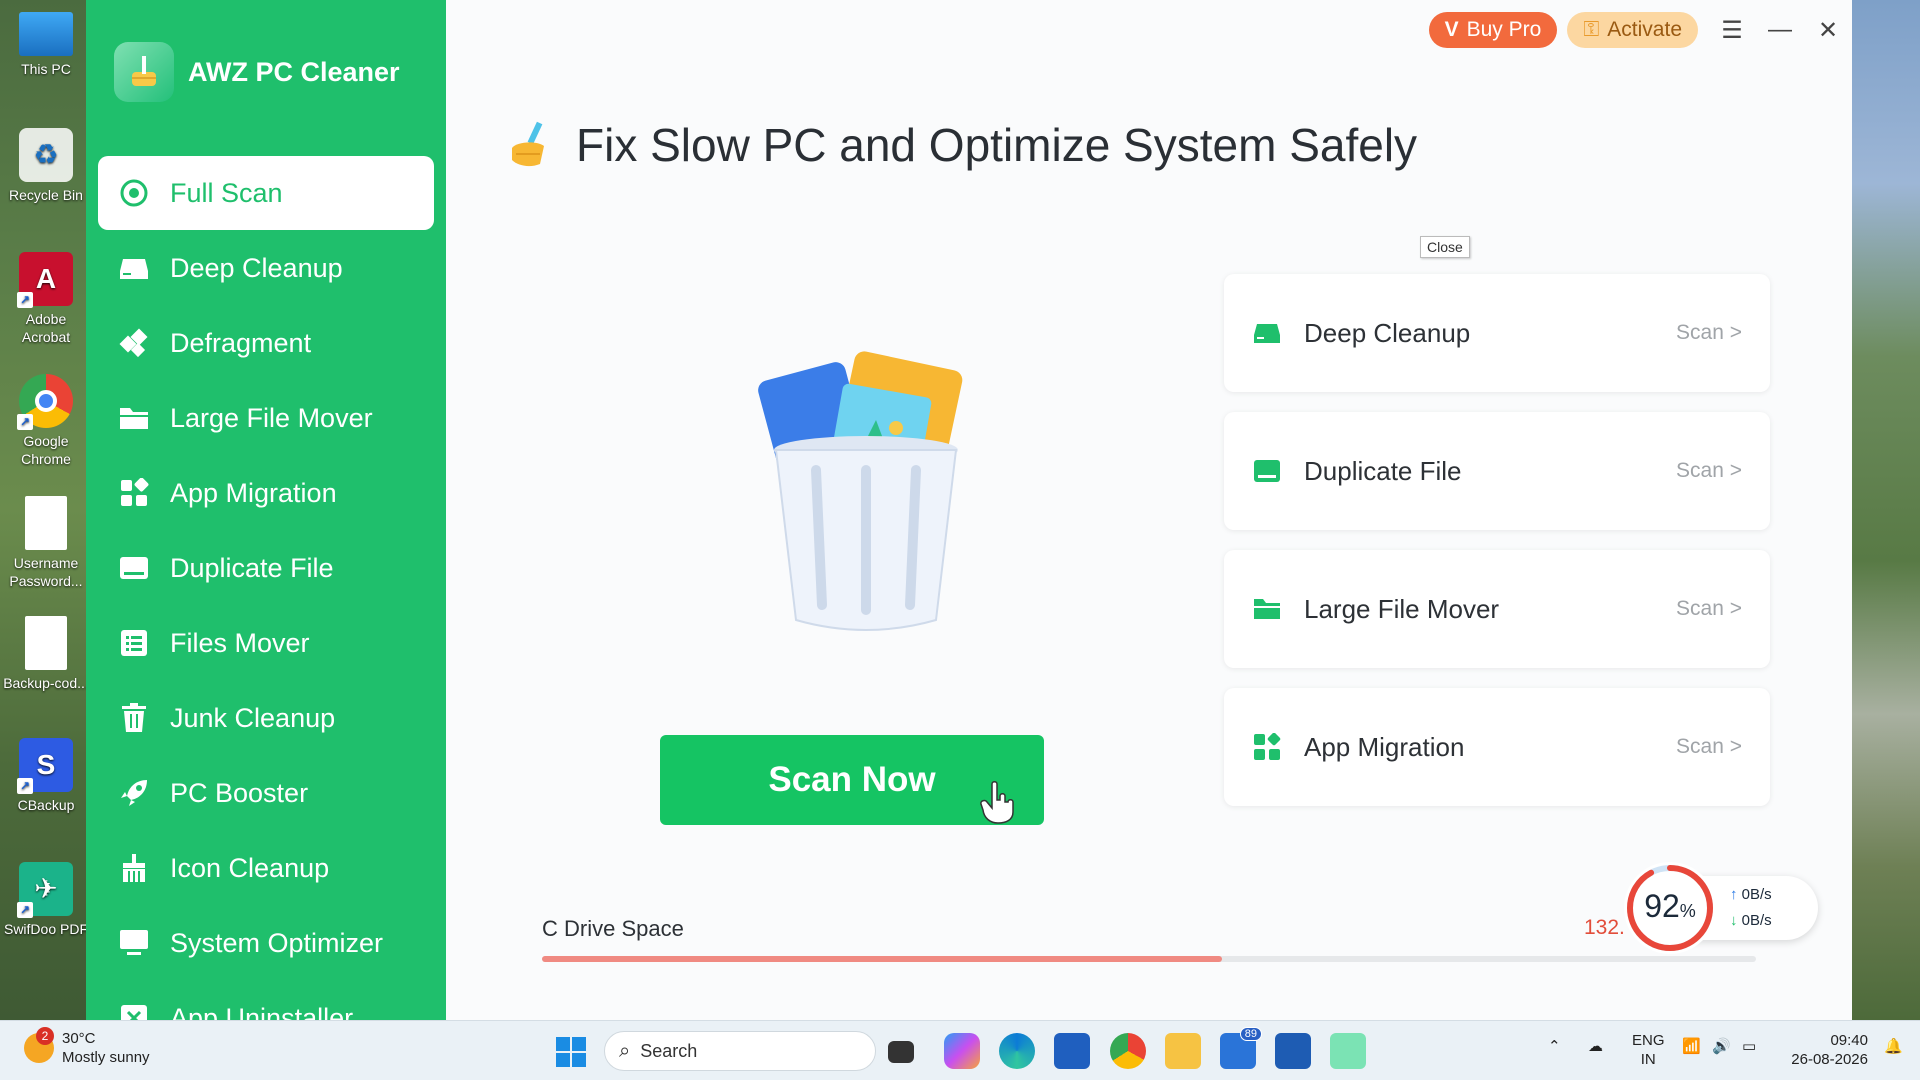  What do you see at coordinates (1849, 1040) in the screenshot?
I see `clock-time: 09:40` at bounding box center [1849, 1040].